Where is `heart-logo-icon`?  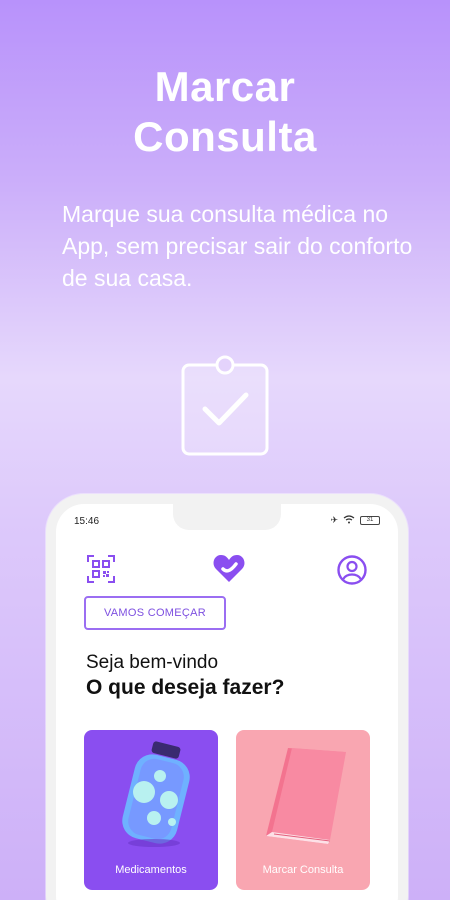 heart-logo-icon is located at coordinates (229, 569).